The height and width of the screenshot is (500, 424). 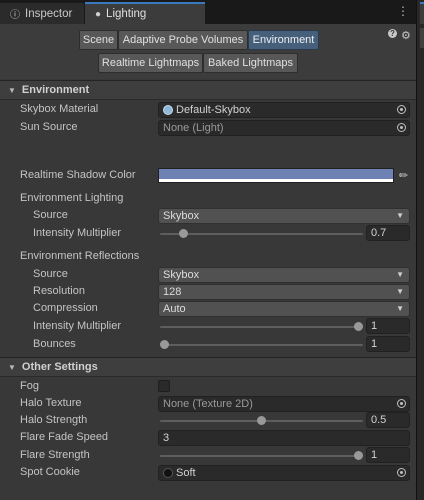 What do you see at coordinates (403, 175) in the screenshot?
I see `eyedropper-icon: ✏` at bounding box center [403, 175].